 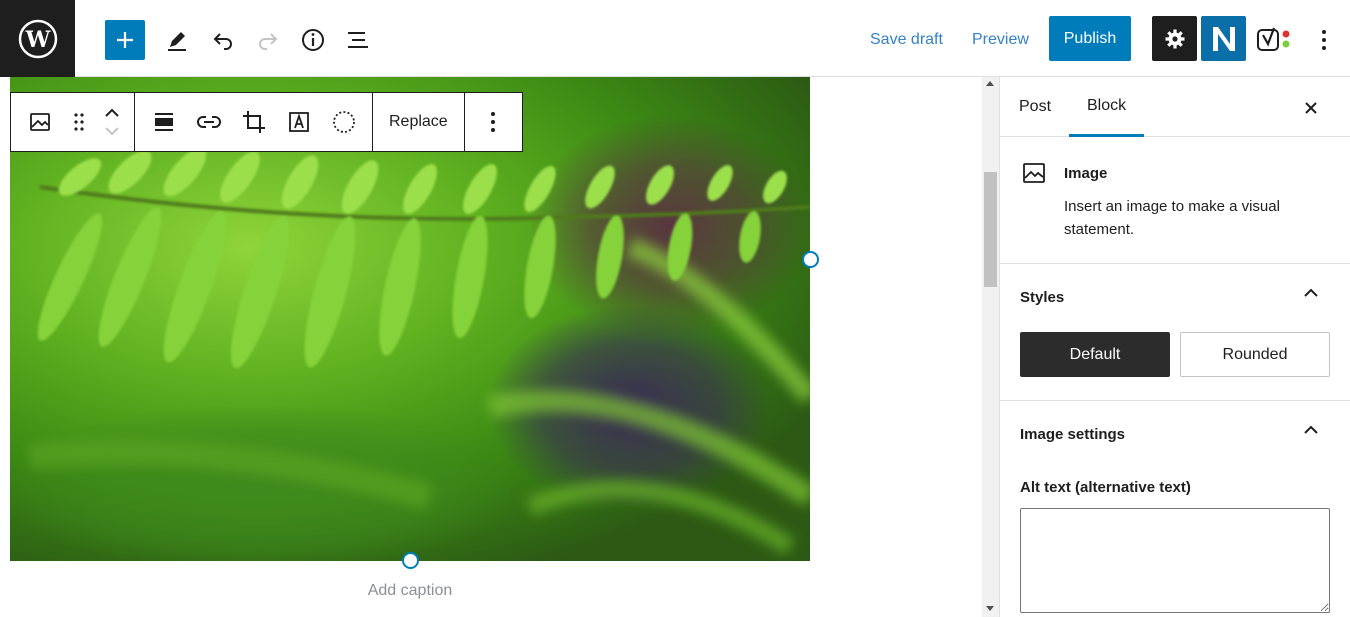 What do you see at coordinates (1000, 40) in the screenshot?
I see `preview-button: Preview` at bounding box center [1000, 40].